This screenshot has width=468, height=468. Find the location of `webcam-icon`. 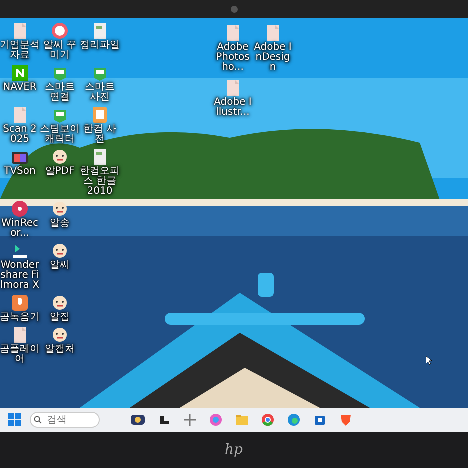

webcam-icon is located at coordinates (234, 9).